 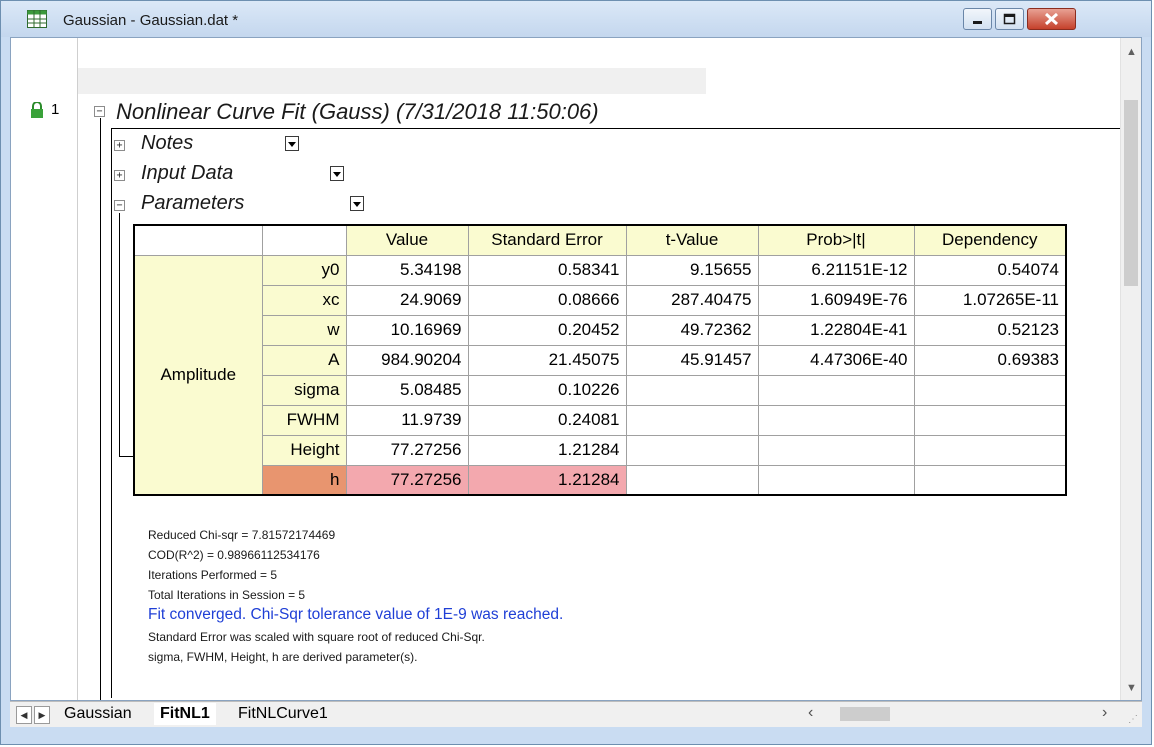 What do you see at coordinates (407, 300) in the screenshot?
I see `cell-value: 24.9069` at bounding box center [407, 300].